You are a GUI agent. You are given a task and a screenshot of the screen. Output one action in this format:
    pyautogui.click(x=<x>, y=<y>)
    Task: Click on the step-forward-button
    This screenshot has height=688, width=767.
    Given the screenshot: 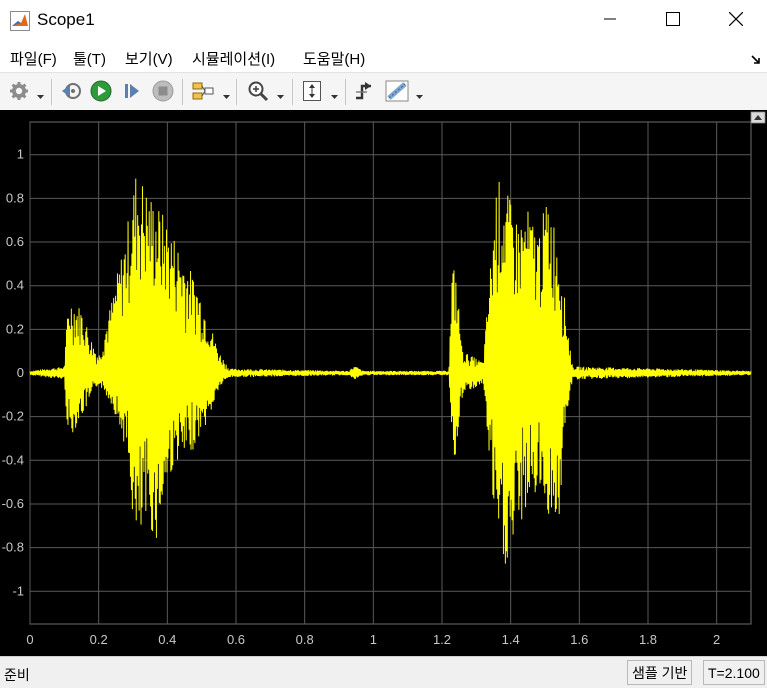 What is the action you would take?
    pyautogui.click(x=132, y=91)
    